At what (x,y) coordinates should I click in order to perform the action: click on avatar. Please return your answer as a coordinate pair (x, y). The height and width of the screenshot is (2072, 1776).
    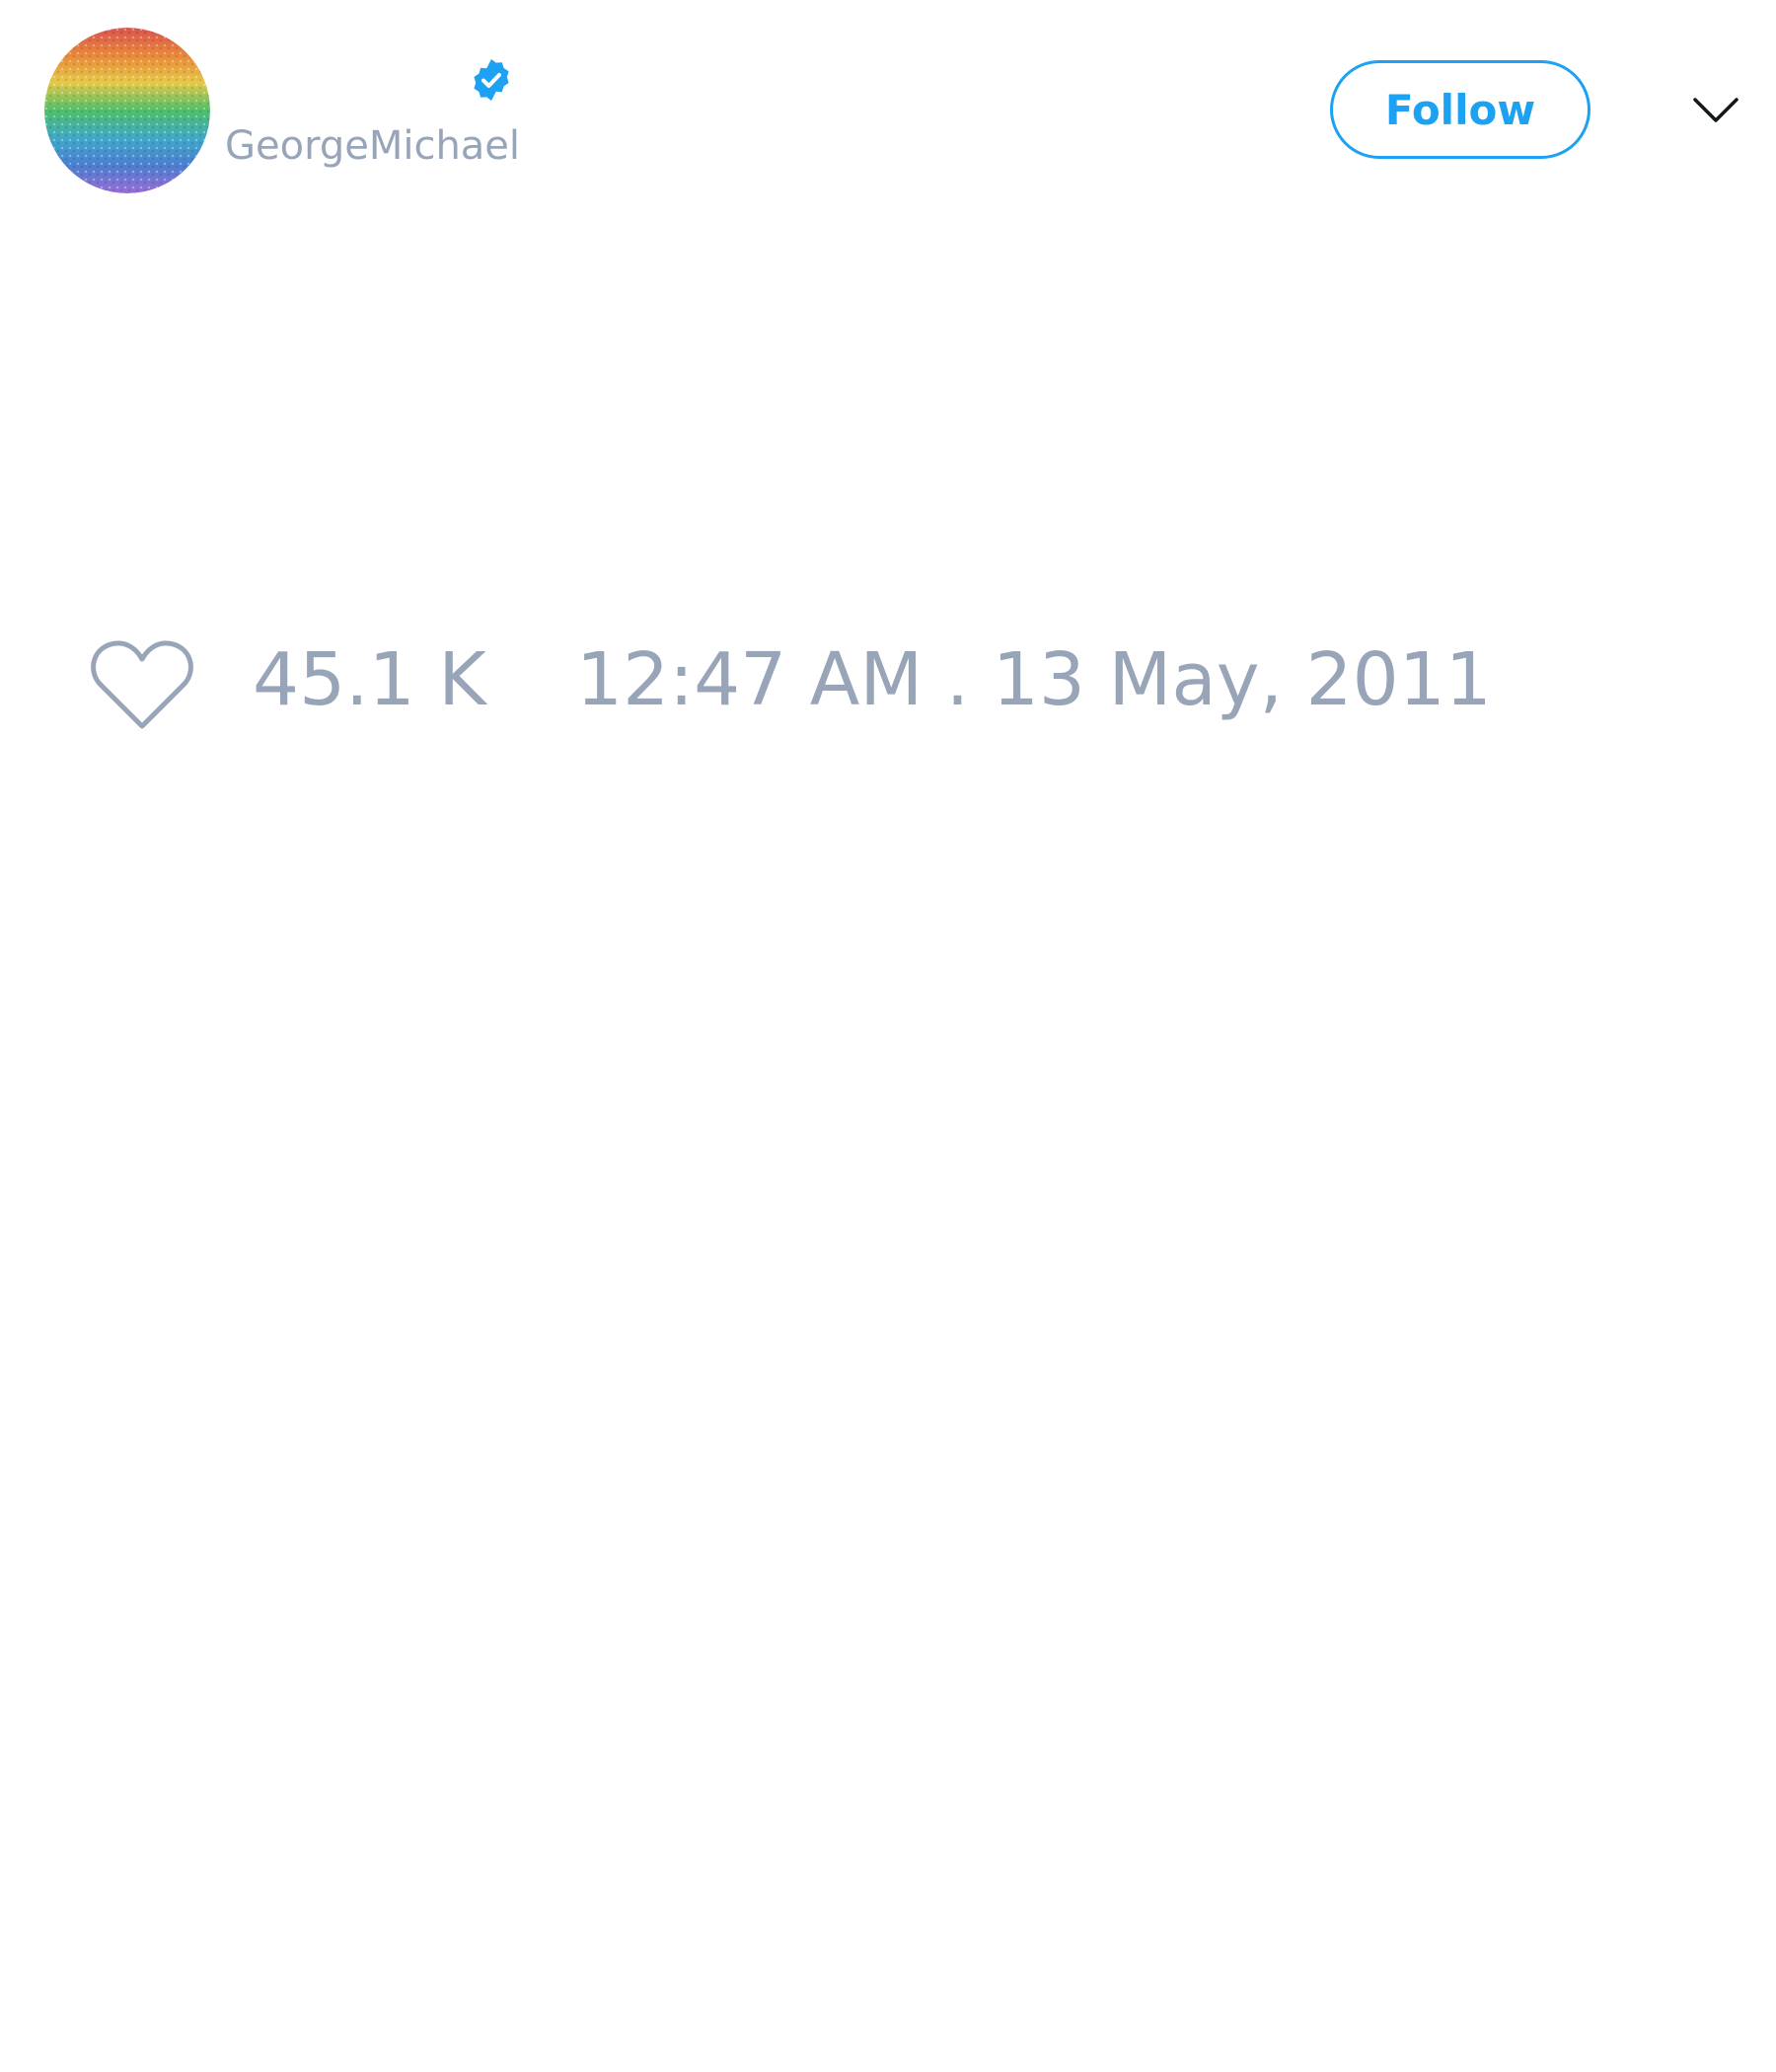
    Looking at the image, I should click on (127, 111).